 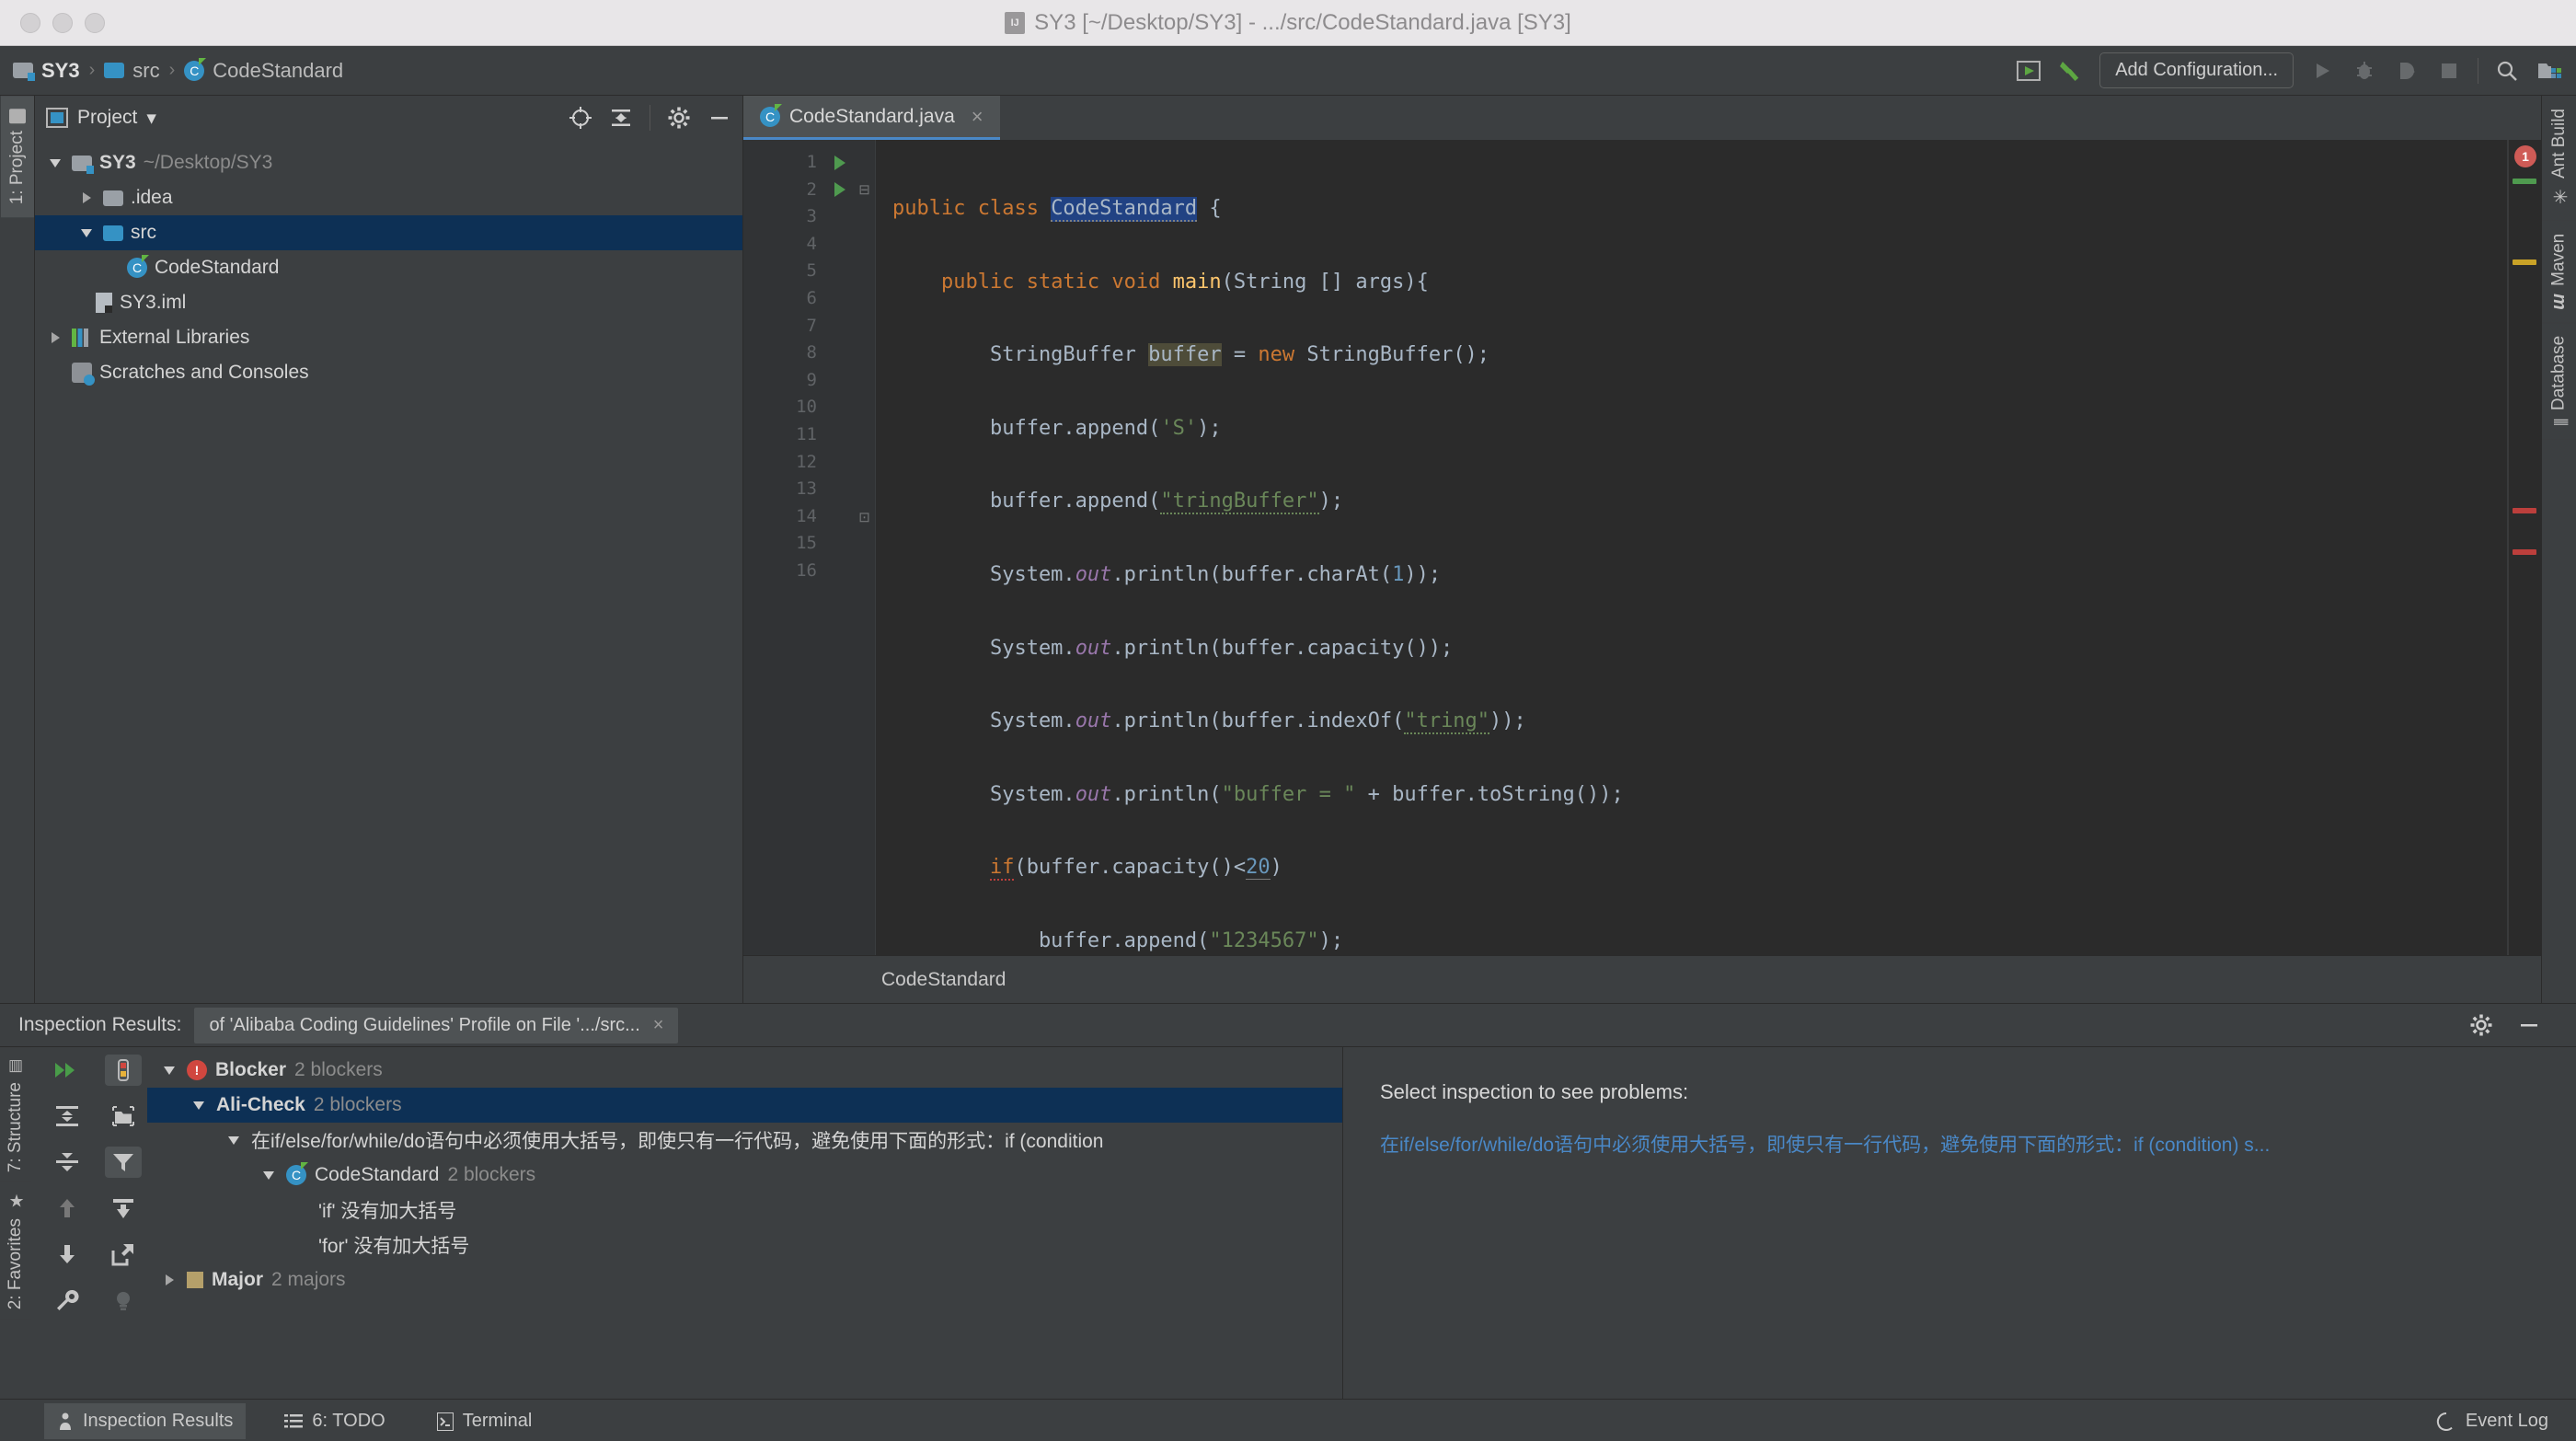 What do you see at coordinates (263, 70) in the screenshot?
I see `breadcrumb-item-codestandard: CodeStandard` at bounding box center [263, 70].